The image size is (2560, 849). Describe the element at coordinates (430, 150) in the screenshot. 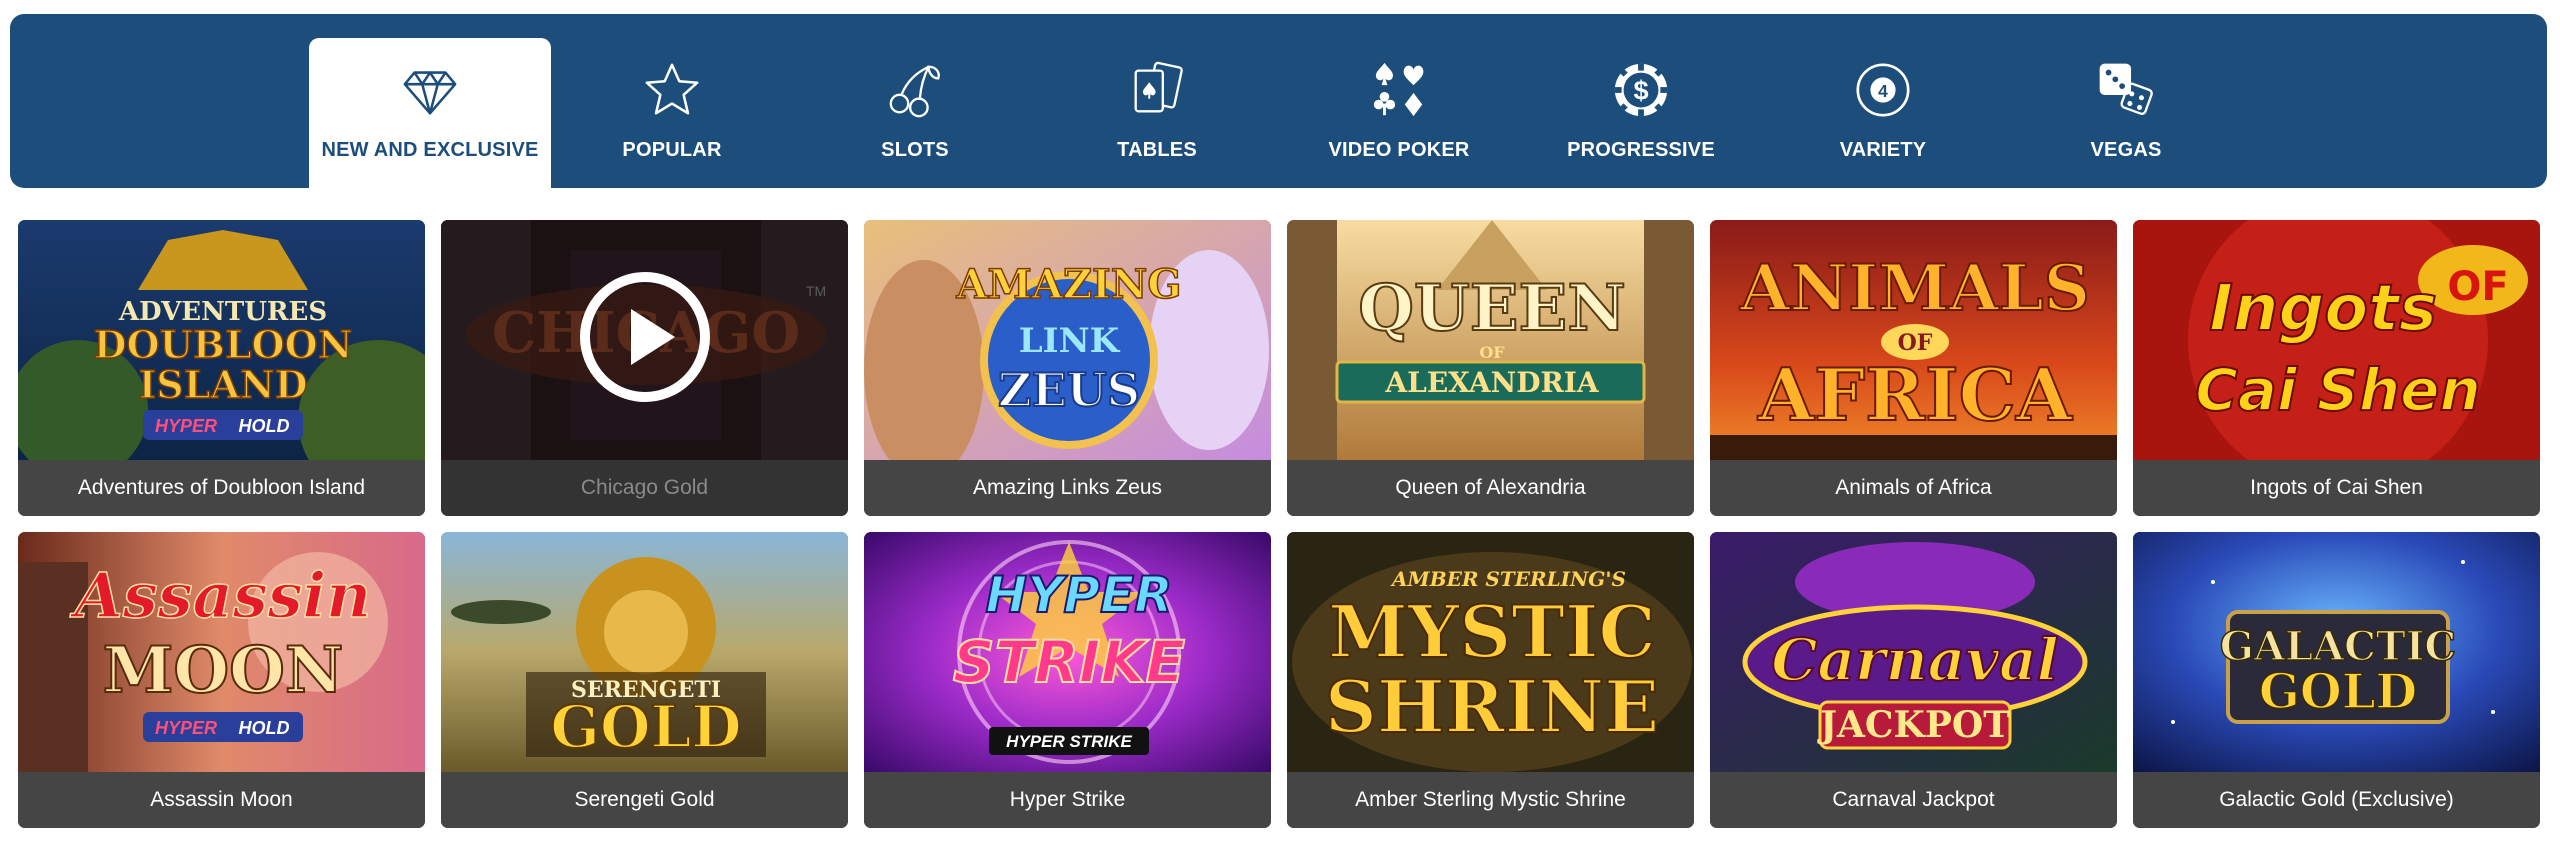

I see `tab-label: NEW AND EXCLUSIVE` at that location.